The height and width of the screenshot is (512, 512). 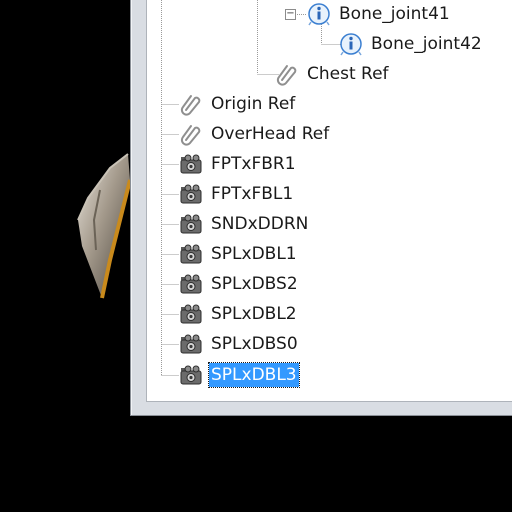 I want to click on tree-node-splxdbl3: SPLxDBL3, so click(x=239, y=375).